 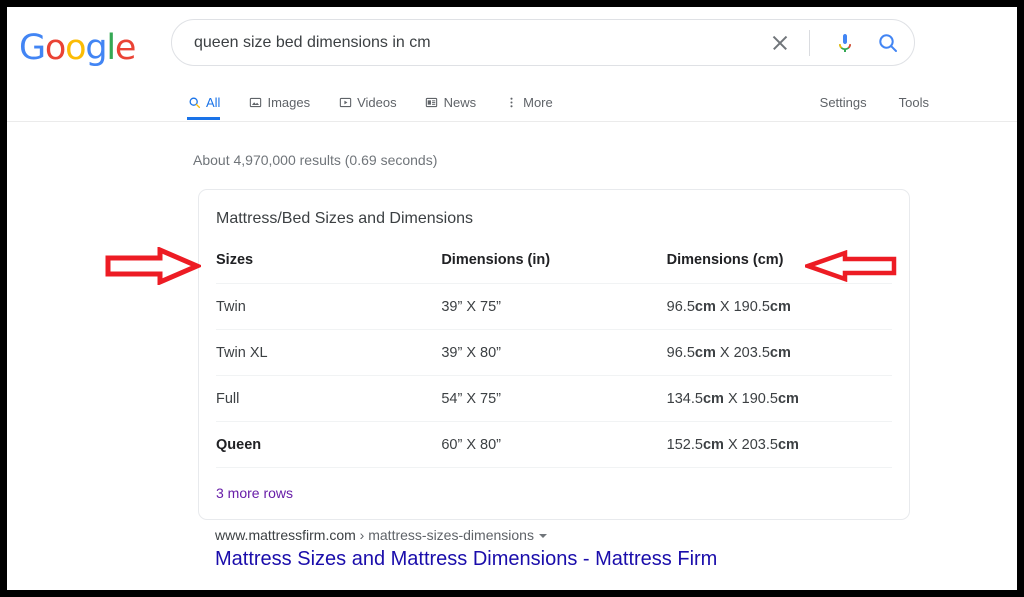 What do you see at coordinates (329, 352) in the screenshot?
I see `cell-size: Twin XL` at bounding box center [329, 352].